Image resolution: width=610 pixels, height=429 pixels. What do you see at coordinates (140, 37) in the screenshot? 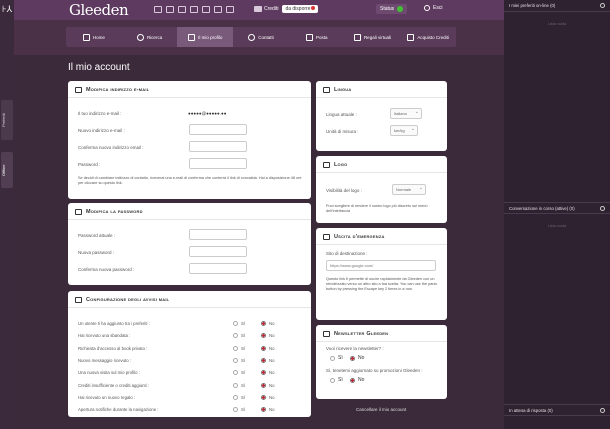
I see `search-icon` at bounding box center [140, 37].